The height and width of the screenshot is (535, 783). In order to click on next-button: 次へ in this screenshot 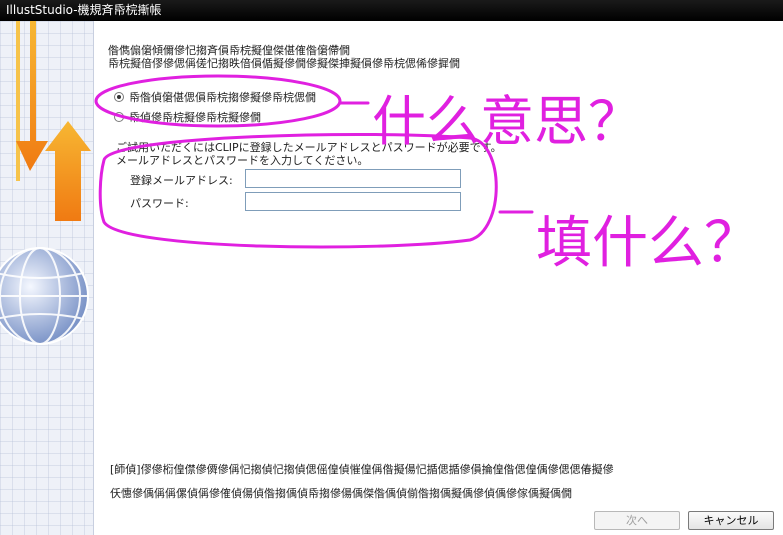, I will do `click(637, 520)`.